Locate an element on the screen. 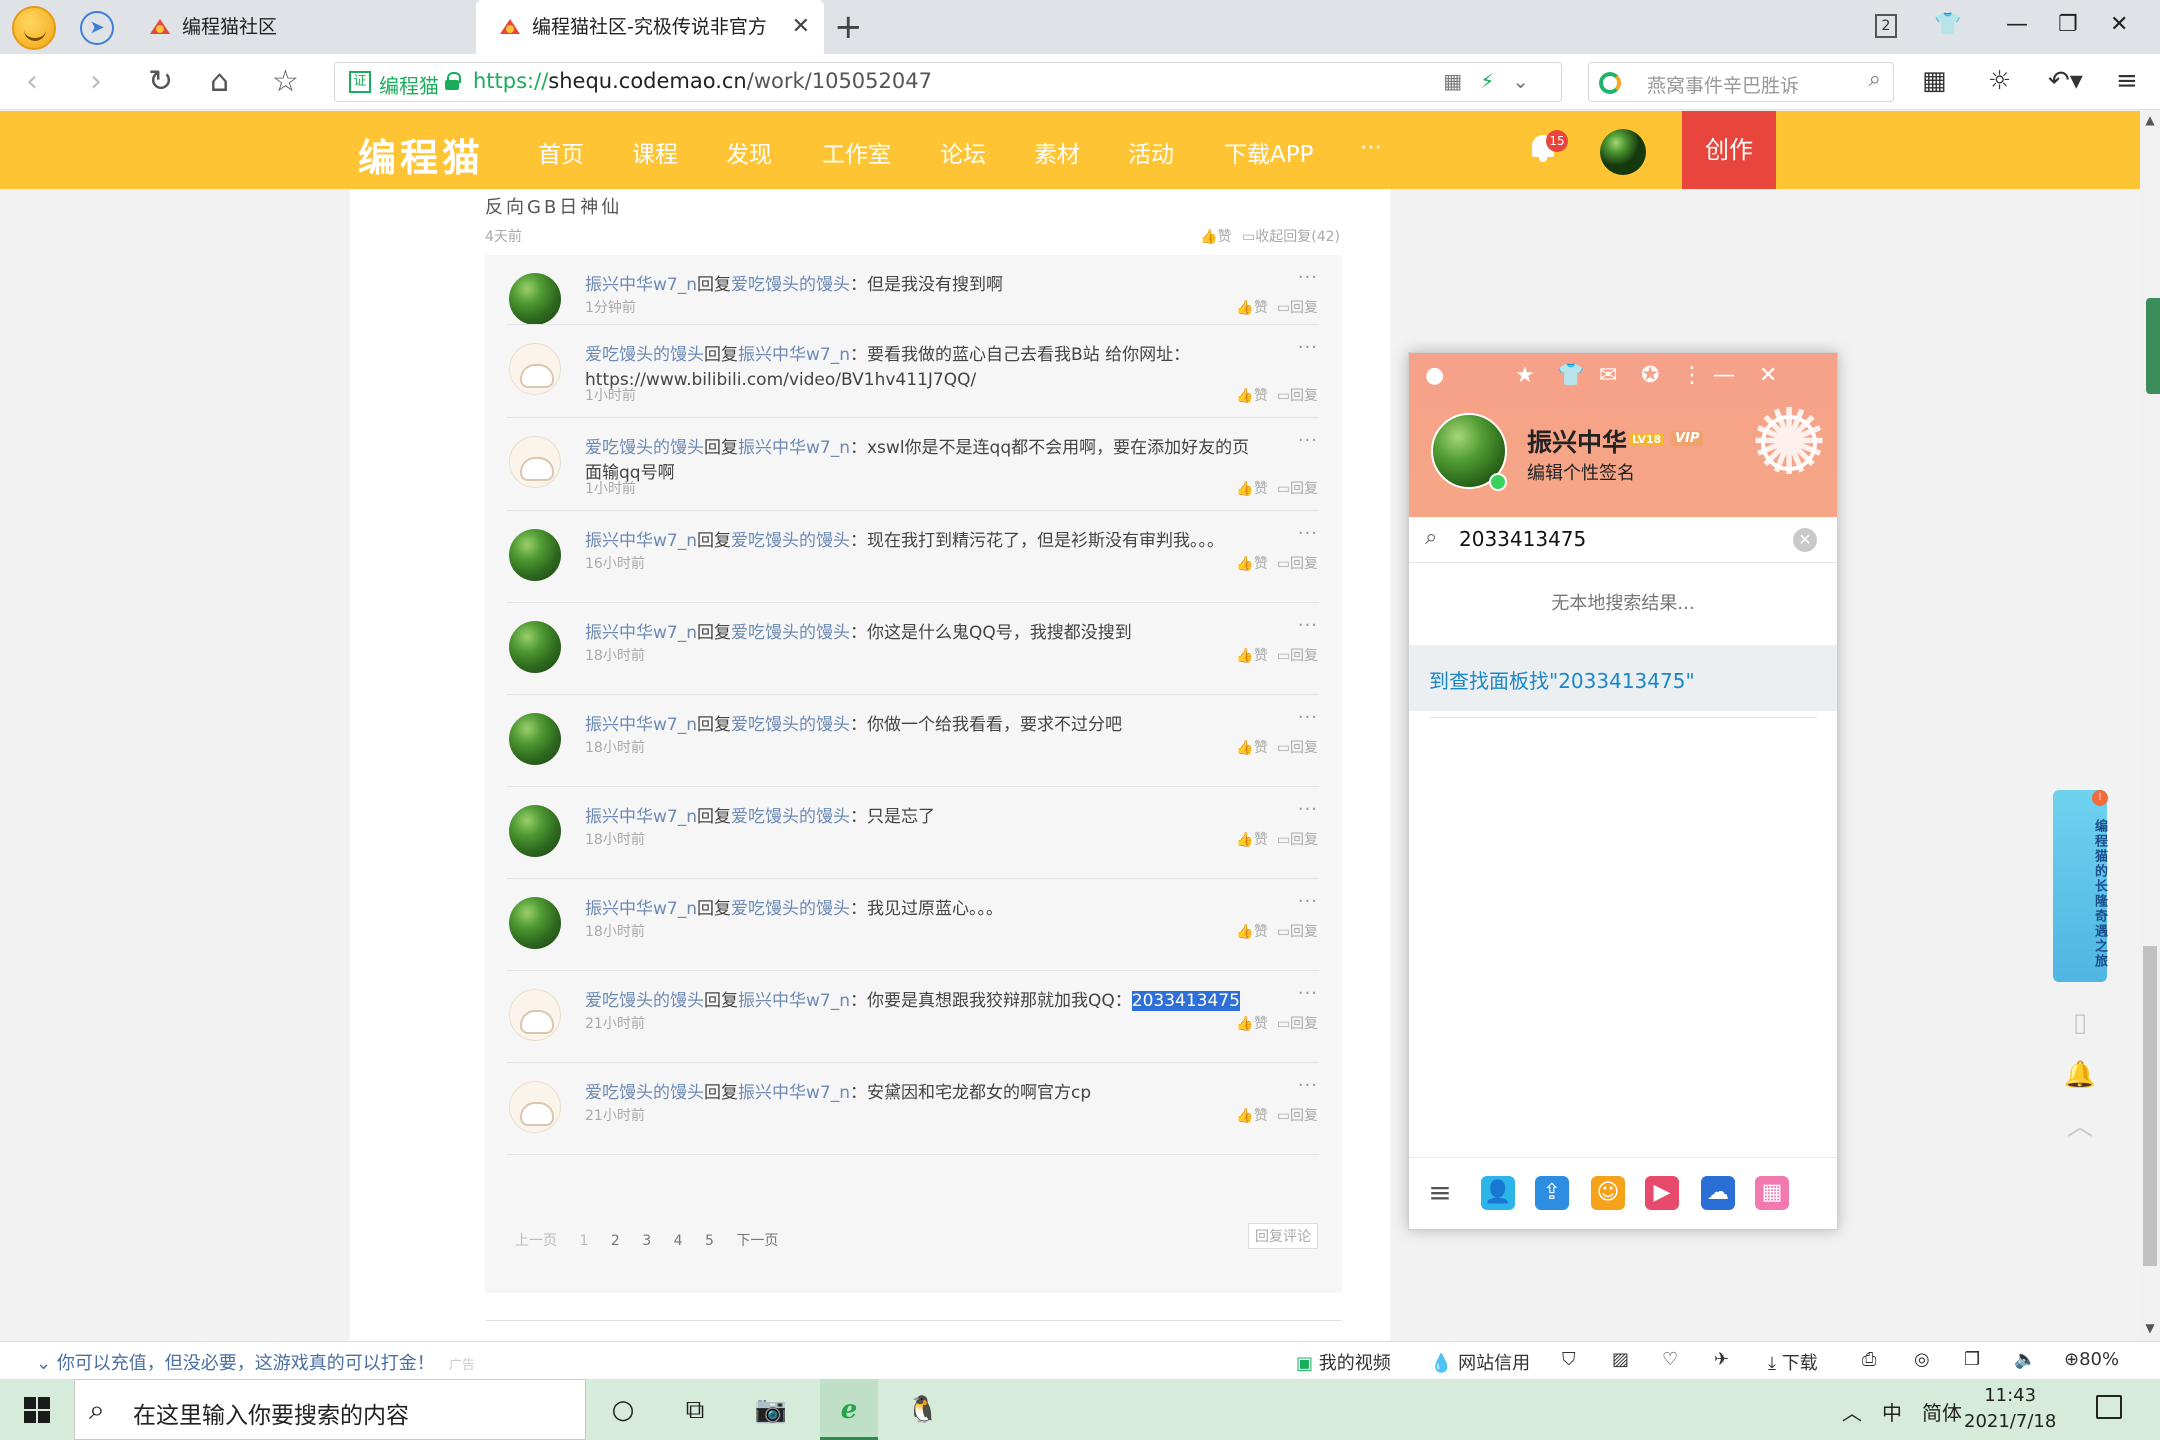 The image size is (2160, 1440). window-icon: ❐ is located at coordinates (1972, 1359).